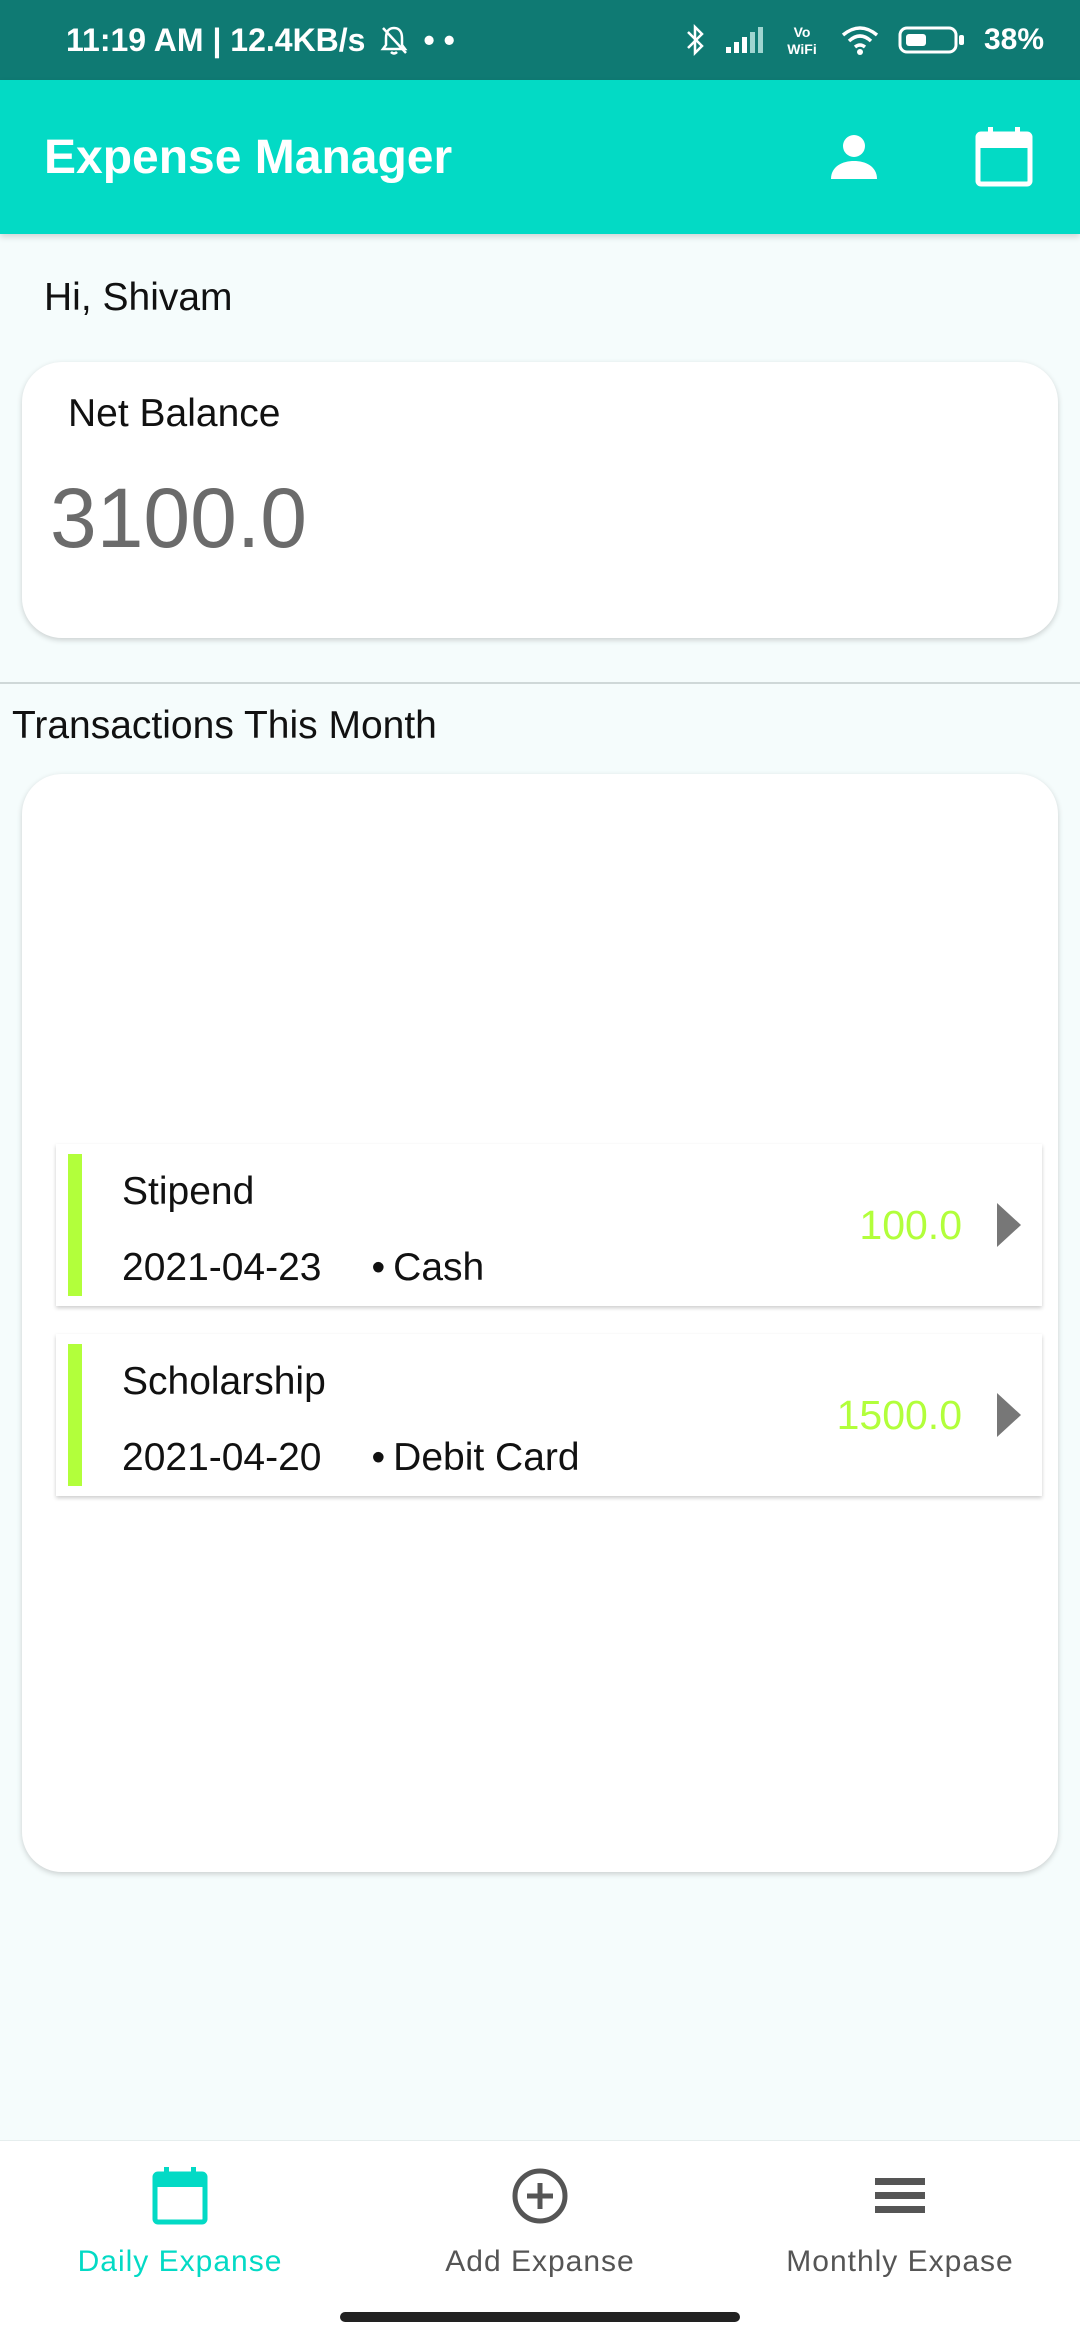  Describe the element at coordinates (216, 39) in the screenshot. I see `status-time: 11:19 AM | 12.4KB/s` at that location.